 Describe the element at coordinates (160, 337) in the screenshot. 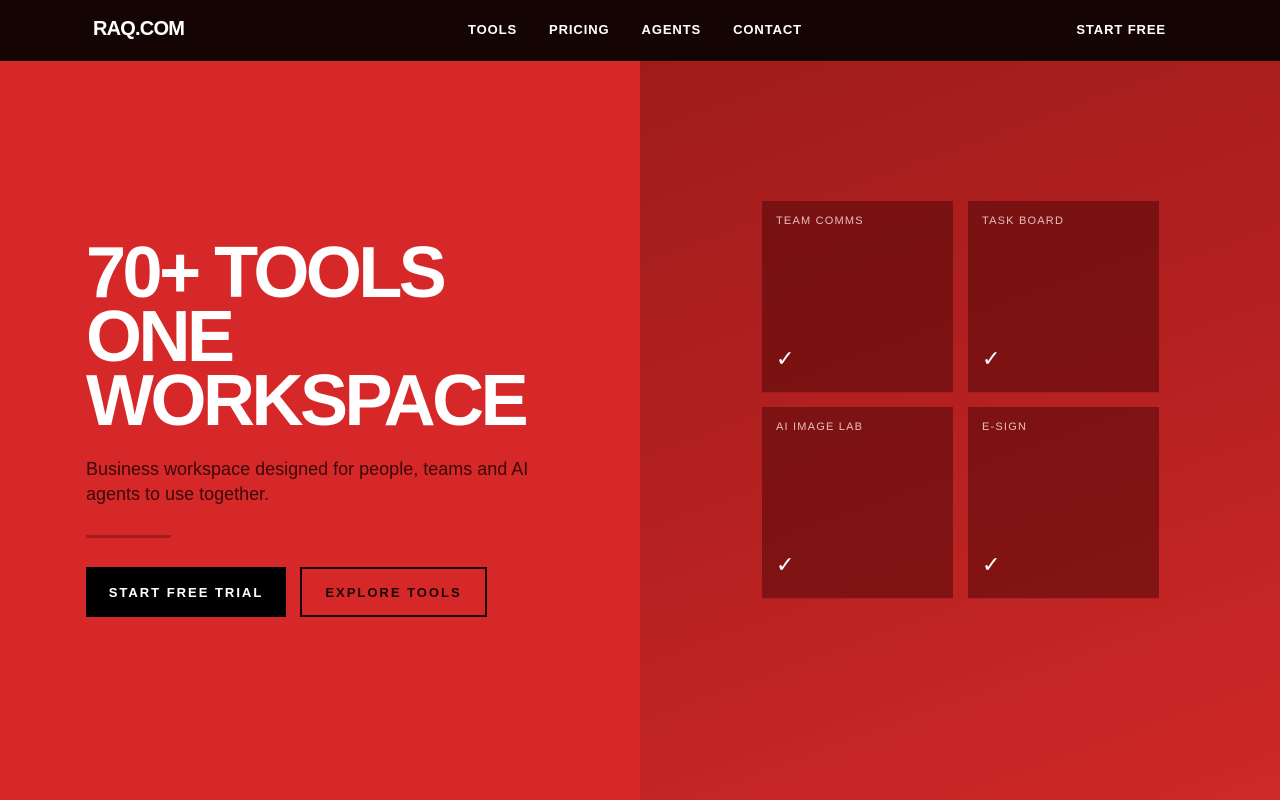

I see `headline-line-2: ONE` at that location.